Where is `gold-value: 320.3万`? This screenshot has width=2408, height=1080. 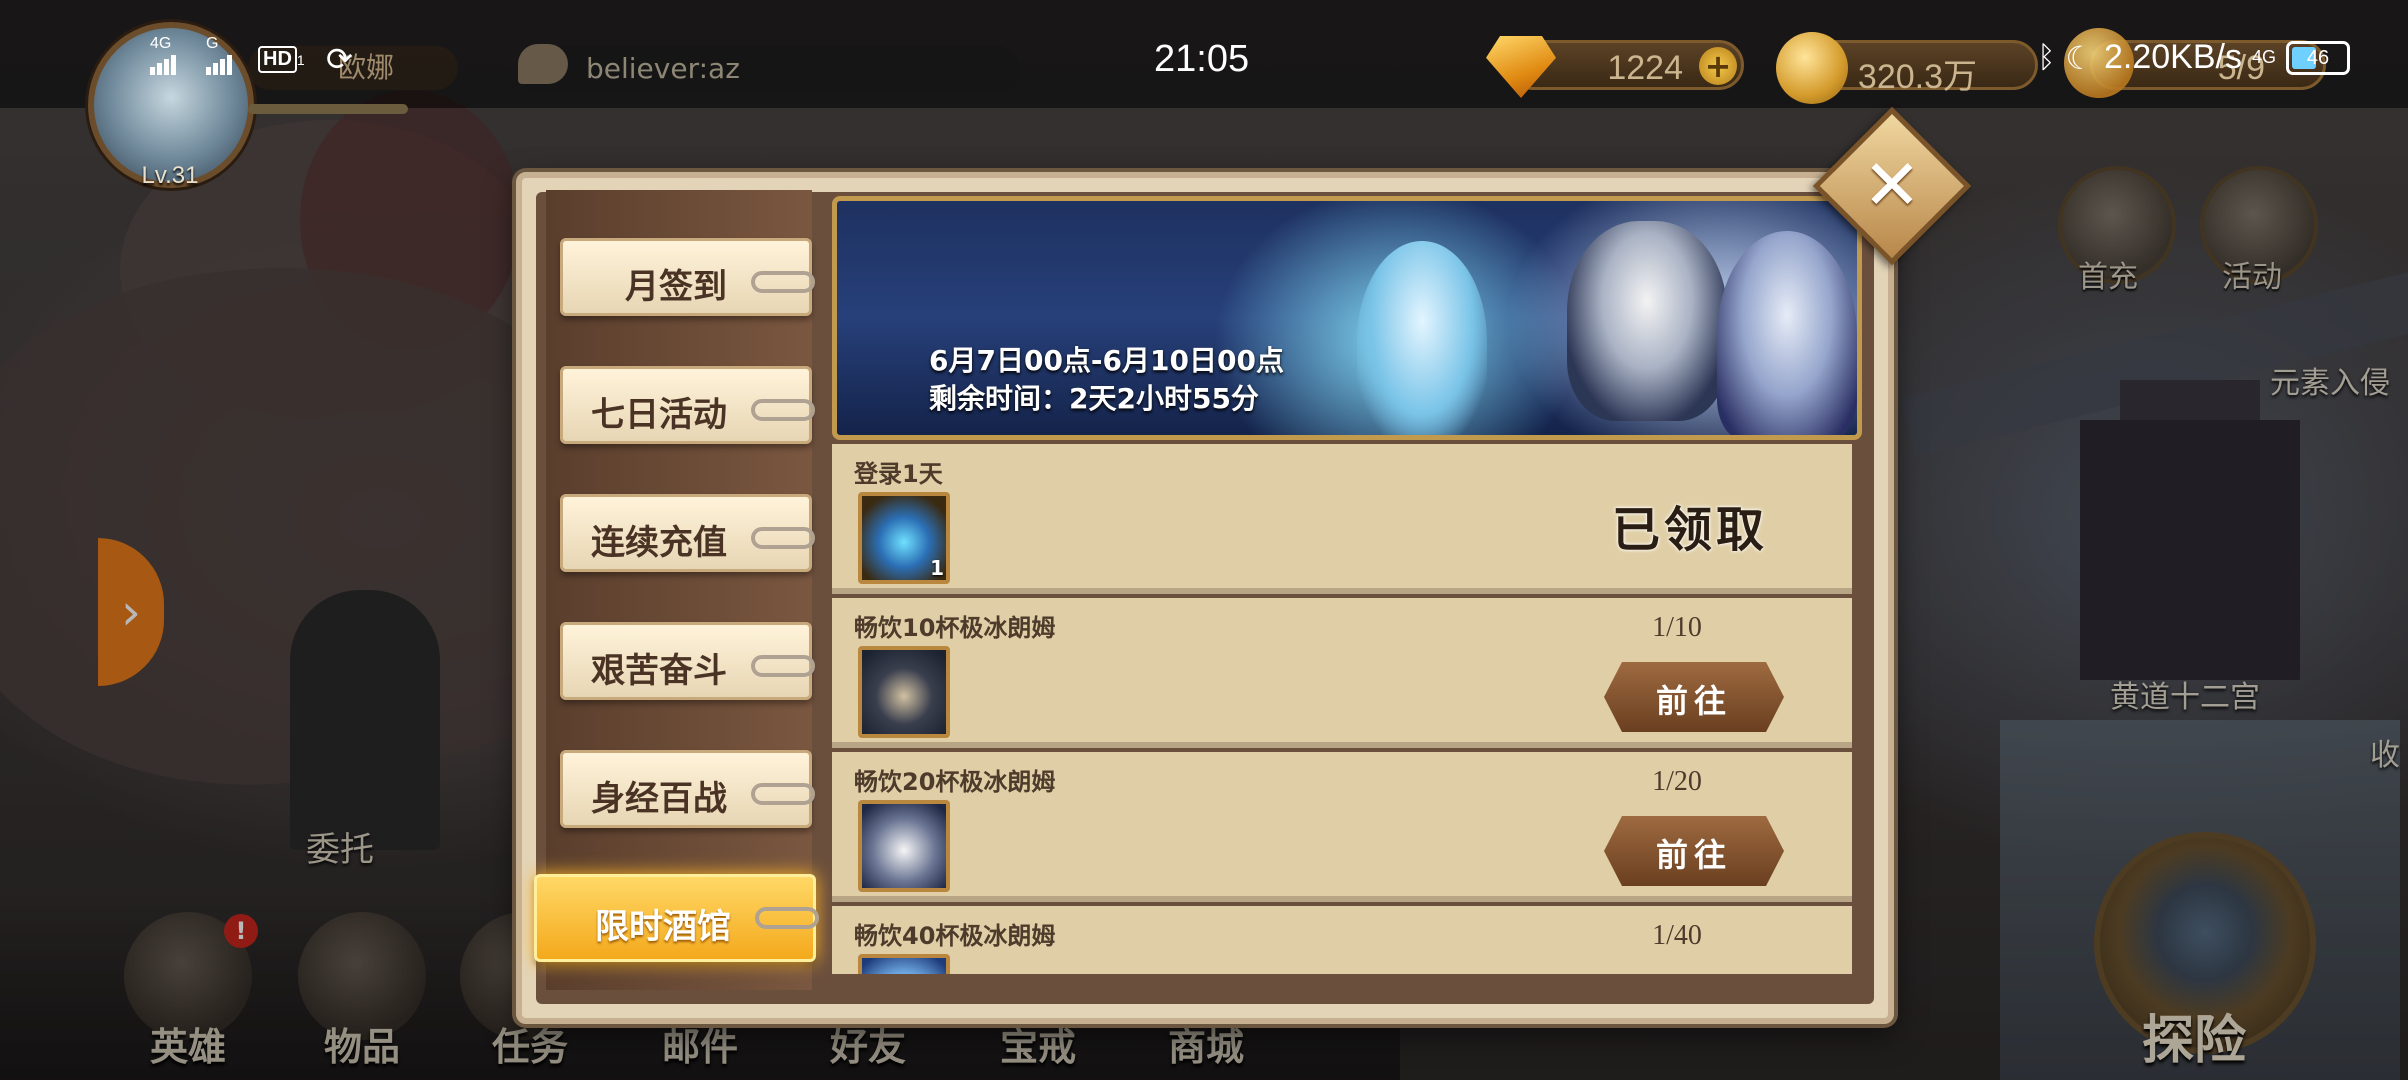 gold-value: 320.3万 is located at coordinates (1917, 77).